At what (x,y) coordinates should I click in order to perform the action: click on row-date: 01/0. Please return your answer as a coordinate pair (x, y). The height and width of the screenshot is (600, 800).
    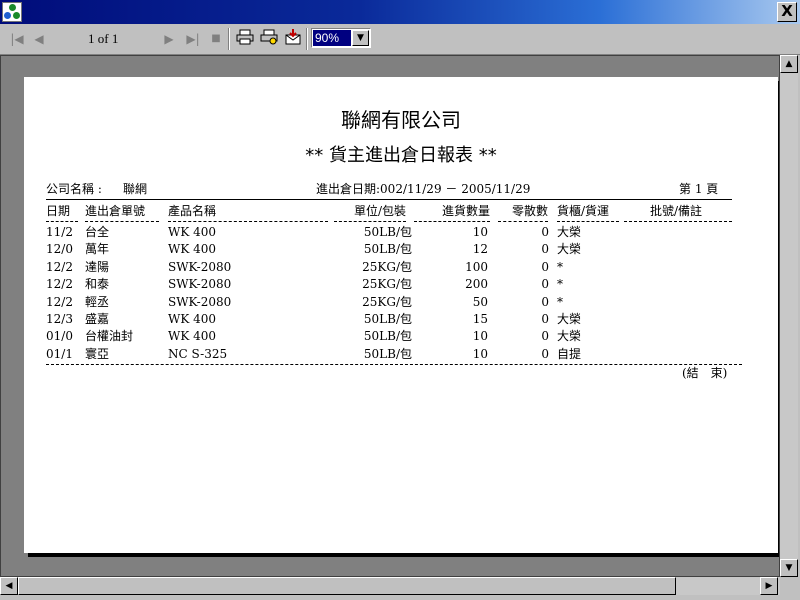
    Looking at the image, I should click on (59, 336).